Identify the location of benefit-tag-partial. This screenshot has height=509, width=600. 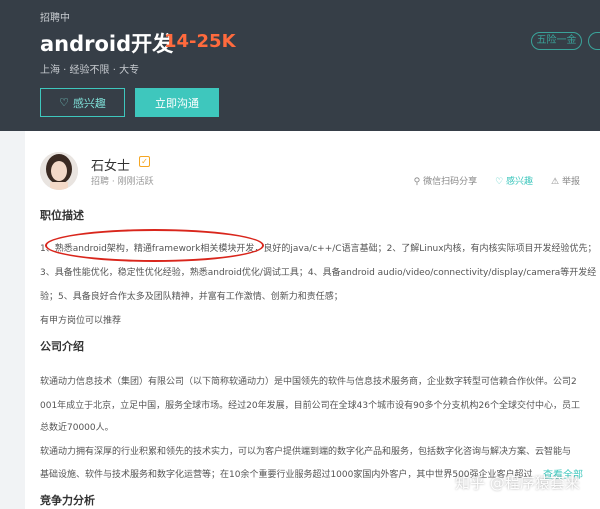
(594, 41).